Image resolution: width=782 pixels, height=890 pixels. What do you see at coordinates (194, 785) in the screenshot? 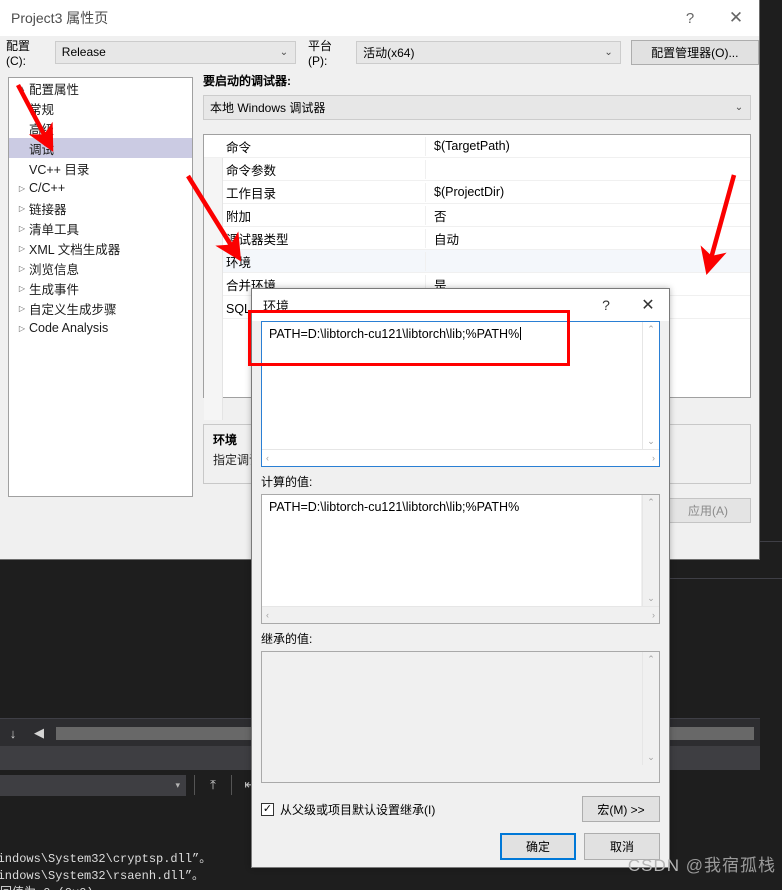
I see `divider` at bounding box center [194, 785].